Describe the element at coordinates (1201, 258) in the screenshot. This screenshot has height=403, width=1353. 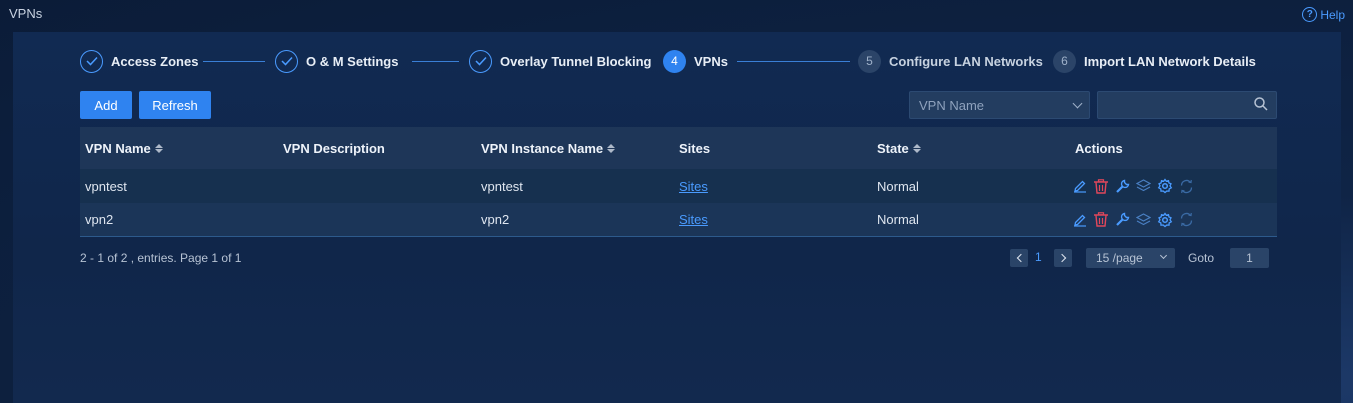
I see `goto-label: Goto` at that location.